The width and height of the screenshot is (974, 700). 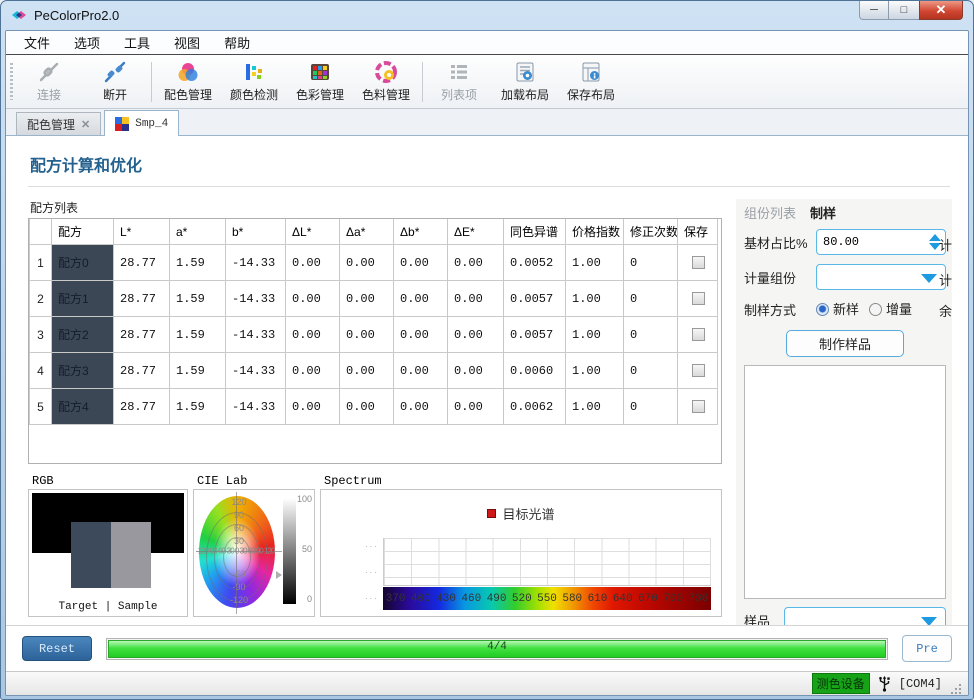 I want to click on toolbar-disconnect-button: 断开, so click(x=115, y=82).